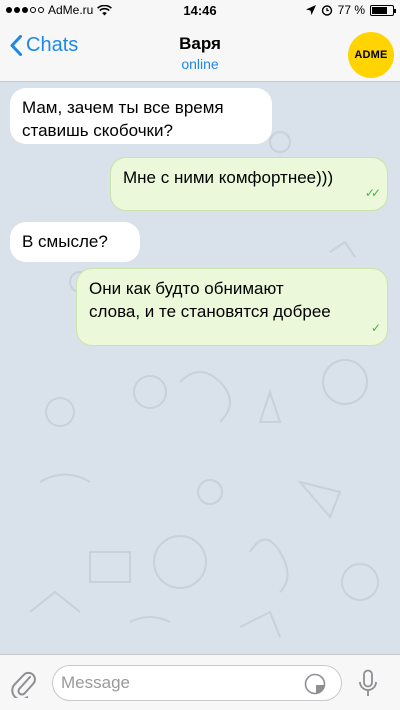 Image resolution: width=400 pixels, height=710 pixels. What do you see at coordinates (97, 130) in the screenshot?
I see `message-text-line: ставишь скобочки?` at bounding box center [97, 130].